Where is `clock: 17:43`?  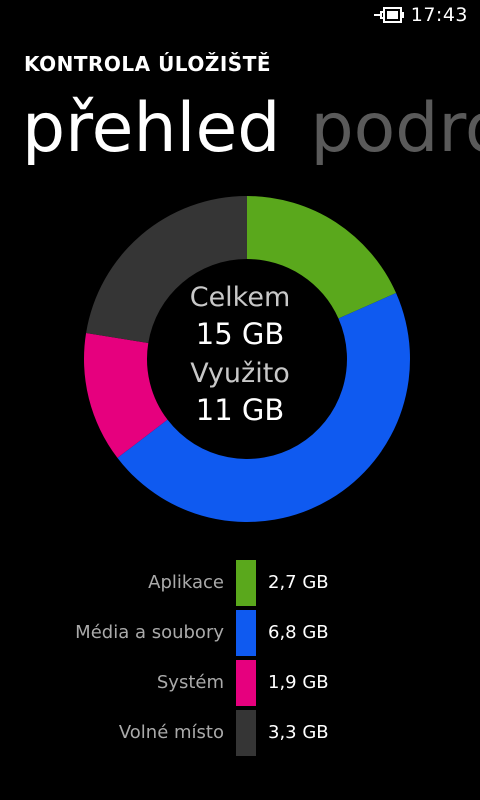
clock: 17:43 is located at coordinates (439, 15).